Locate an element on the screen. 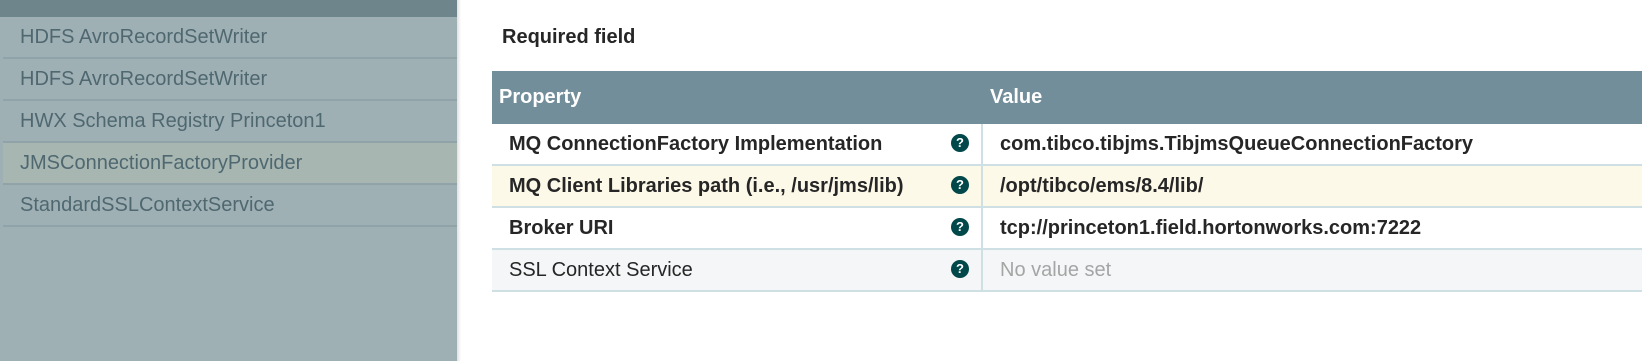  property-name-cell: Broker URI ? is located at coordinates (737, 228).